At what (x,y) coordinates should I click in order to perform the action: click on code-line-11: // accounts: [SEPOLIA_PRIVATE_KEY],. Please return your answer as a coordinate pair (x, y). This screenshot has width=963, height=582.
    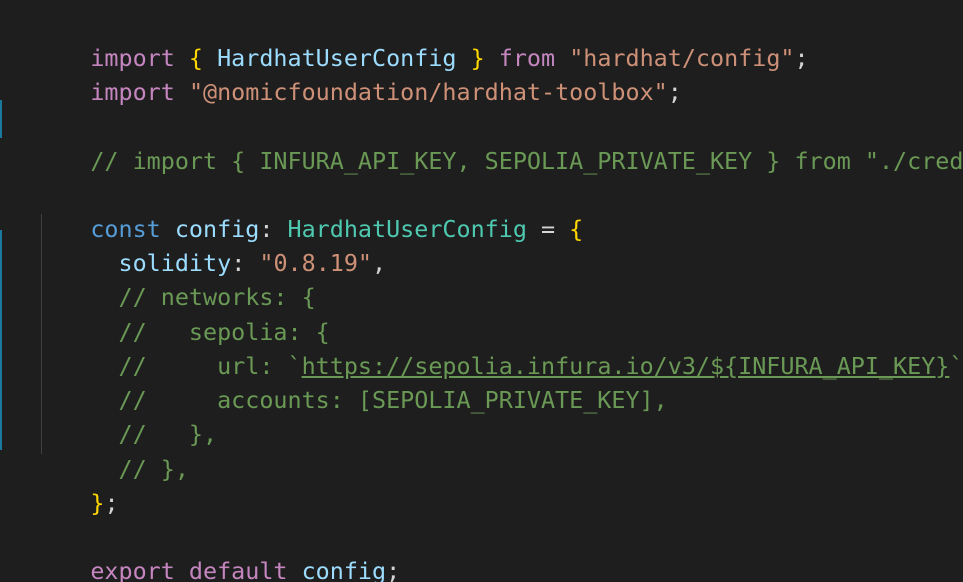
    Looking at the image, I should click on (351, 381).